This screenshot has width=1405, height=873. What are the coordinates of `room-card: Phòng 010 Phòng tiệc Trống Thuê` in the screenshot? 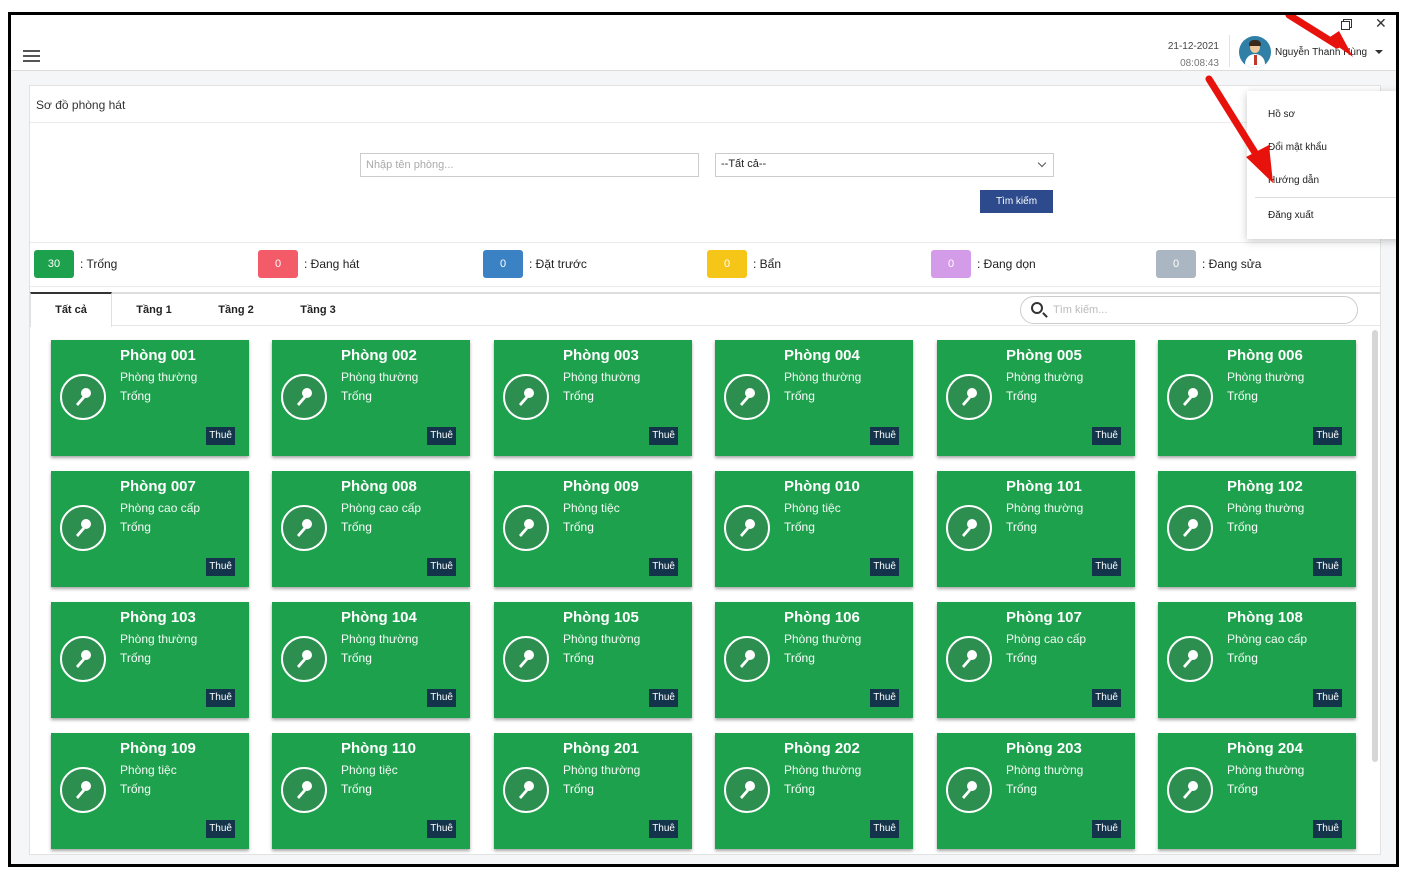 It's located at (814, 529).